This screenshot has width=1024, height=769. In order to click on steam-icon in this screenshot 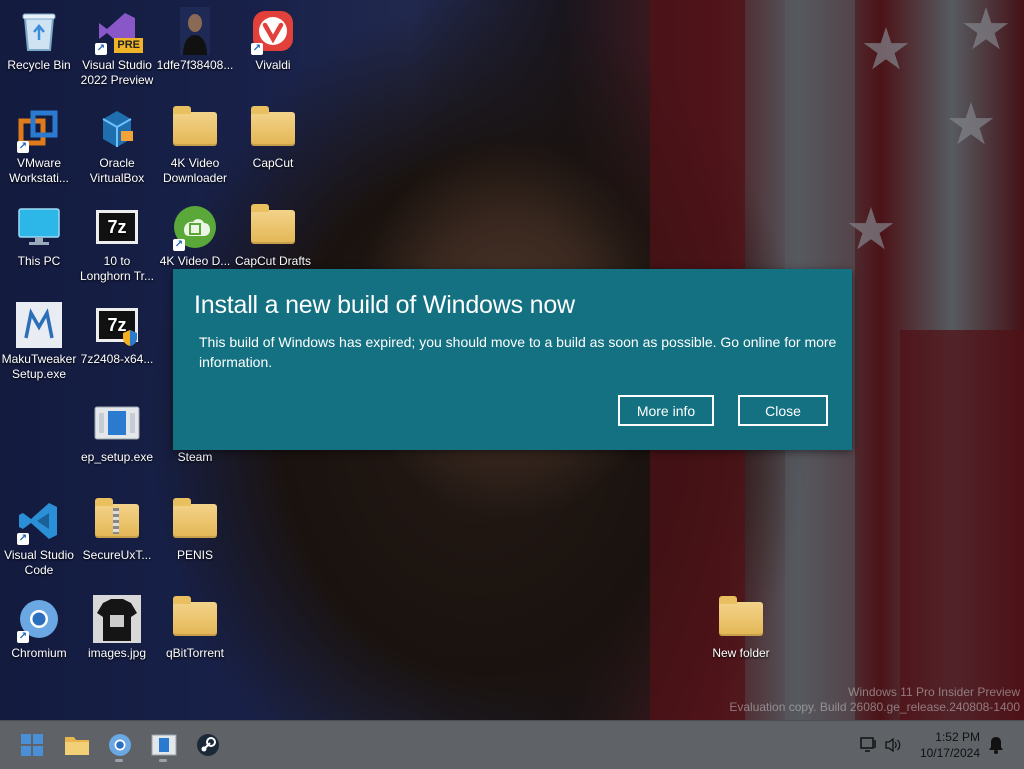, I will do `click(208, 745)`.